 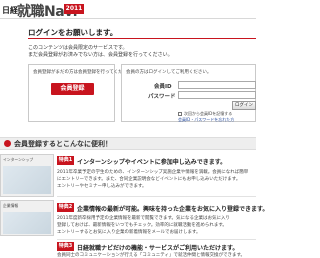 What do you see at coordinates (169, 72) in the screenshot?
I see `login-caption: 会員の方はログインしてご利用ください。` at bounding box center [169, 72].